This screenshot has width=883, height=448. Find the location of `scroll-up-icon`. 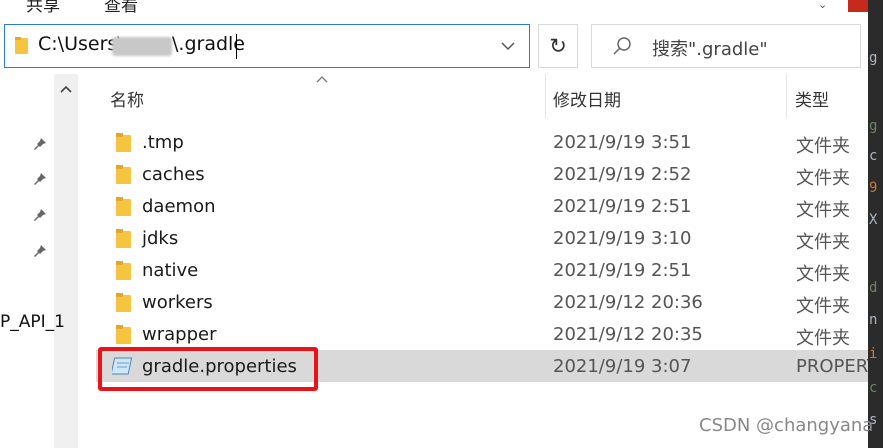

scroll-up-icon is located at coordinates (66, 89).